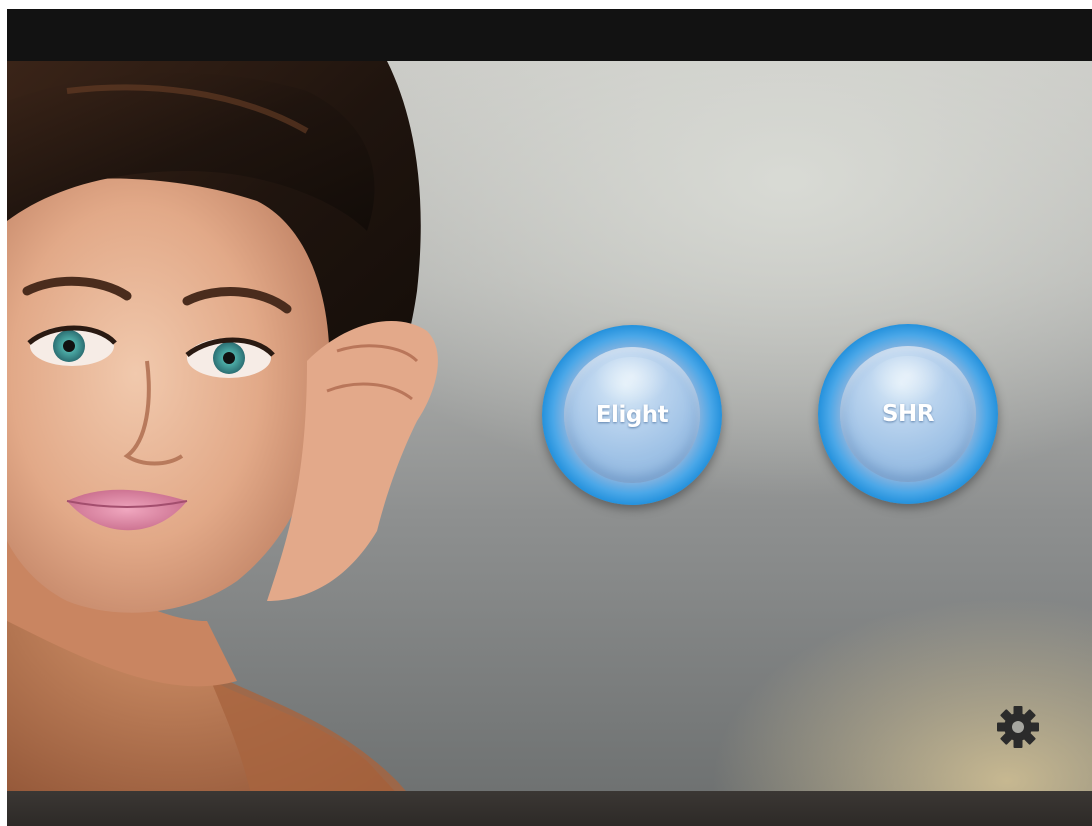  Describe the element at coordinates (549, 35) in the screenshot. I see `top-bar` at that location.